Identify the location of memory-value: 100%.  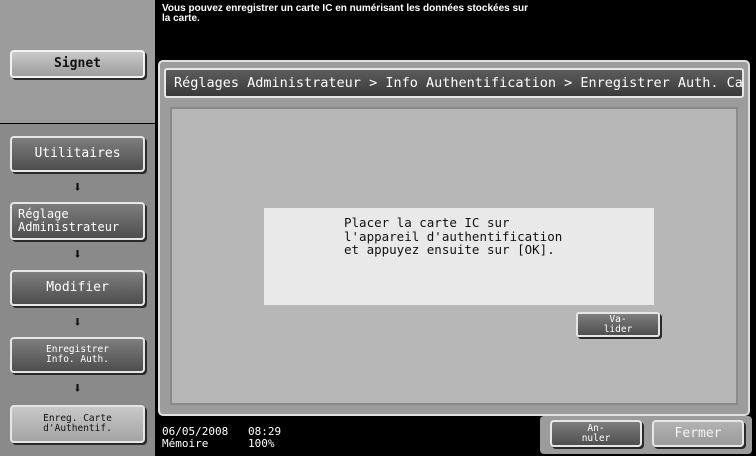
(261, 443).